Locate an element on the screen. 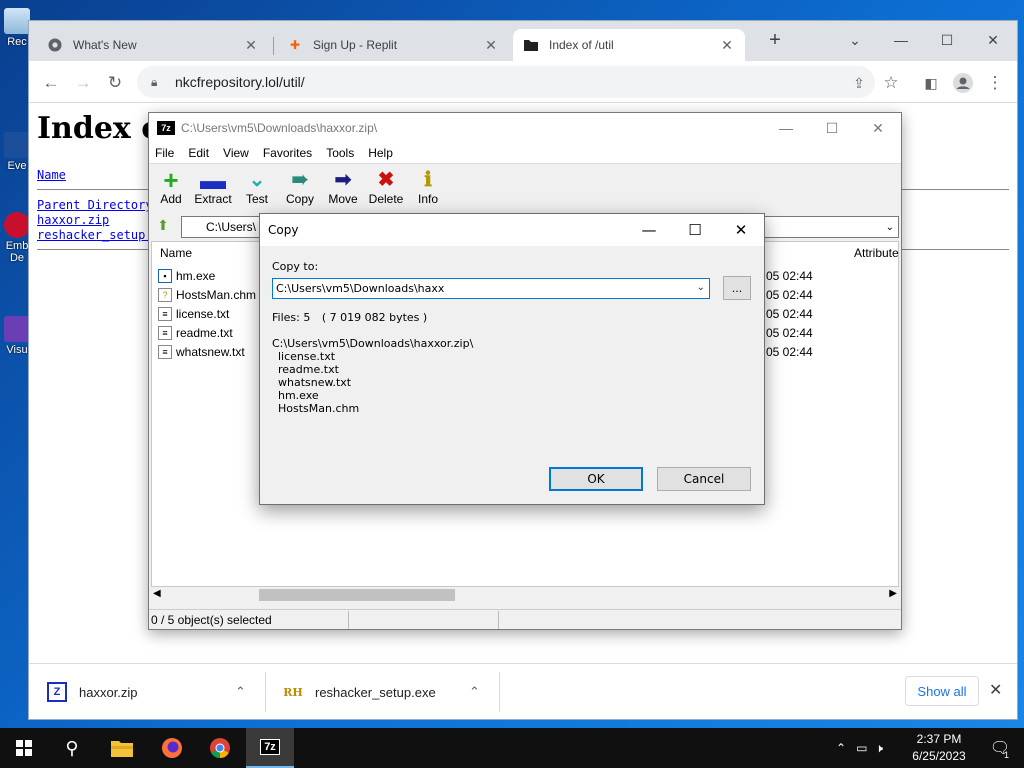 The image size is (1024, 768). volume-muted-icon: 🕨︎ is located at coordinates (879, 748).